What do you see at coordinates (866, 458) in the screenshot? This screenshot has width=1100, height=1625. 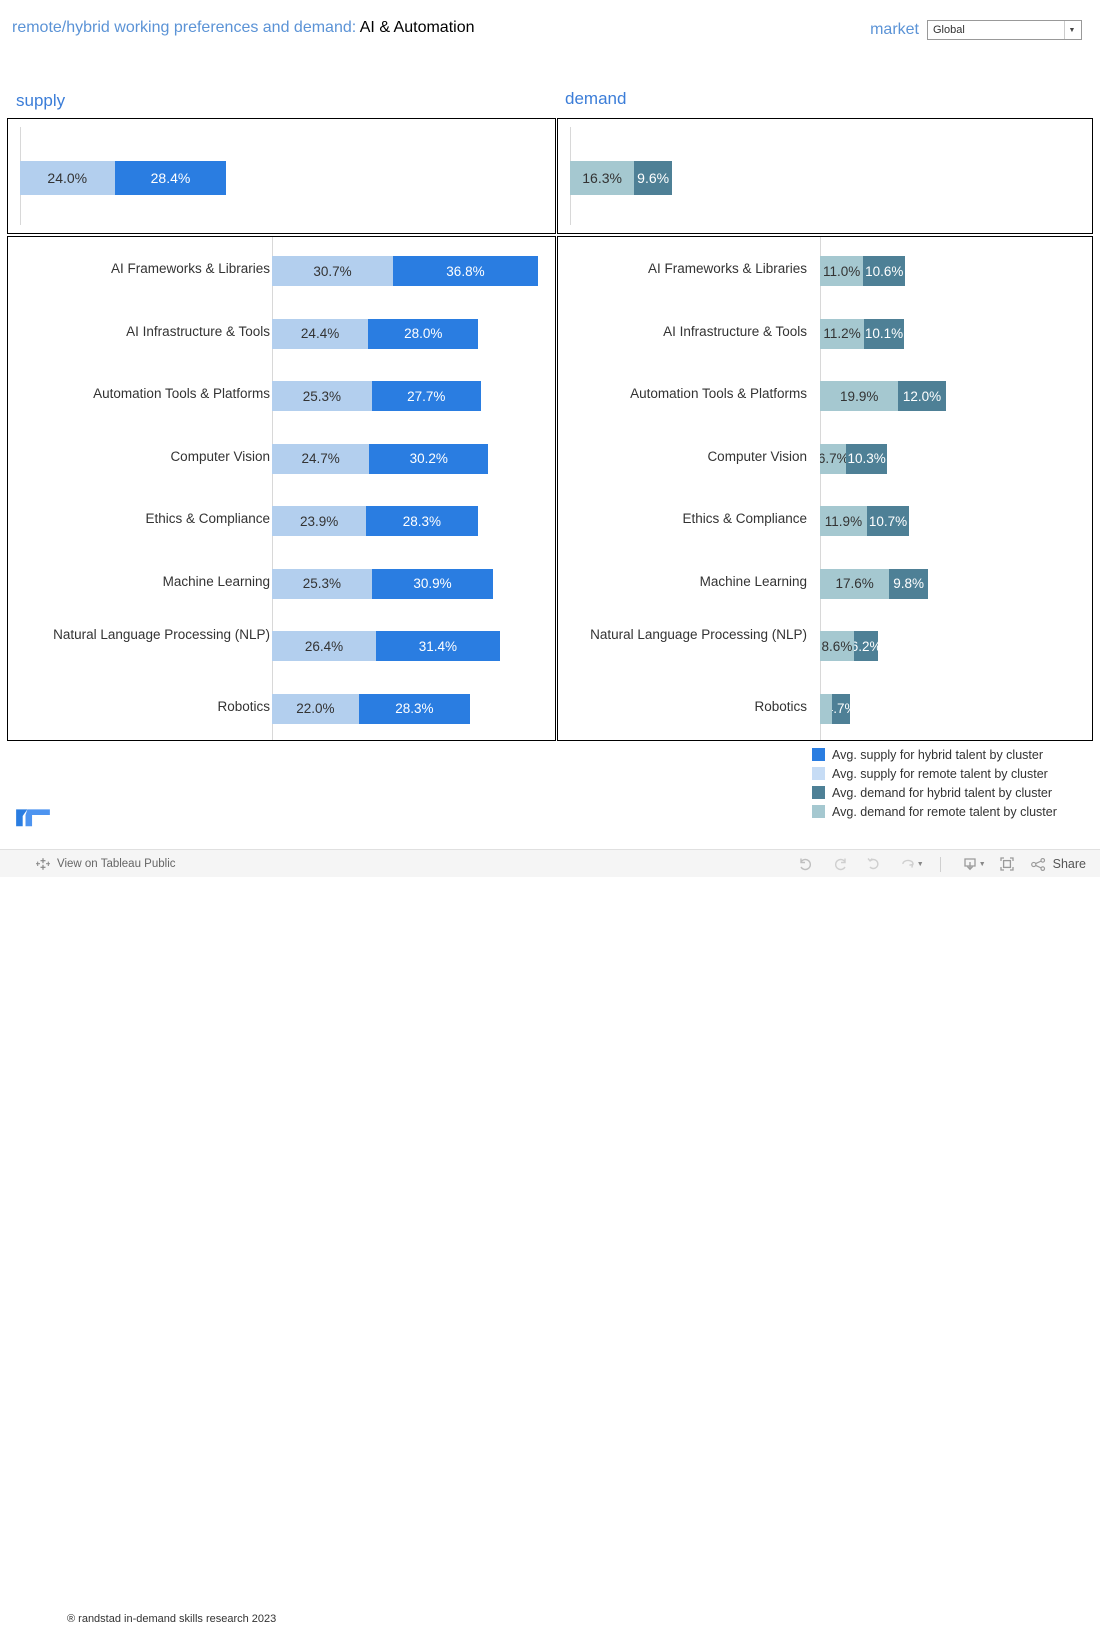 I see `hybrid-bar-segment: 10.3%` at bounding box center [866, 458].